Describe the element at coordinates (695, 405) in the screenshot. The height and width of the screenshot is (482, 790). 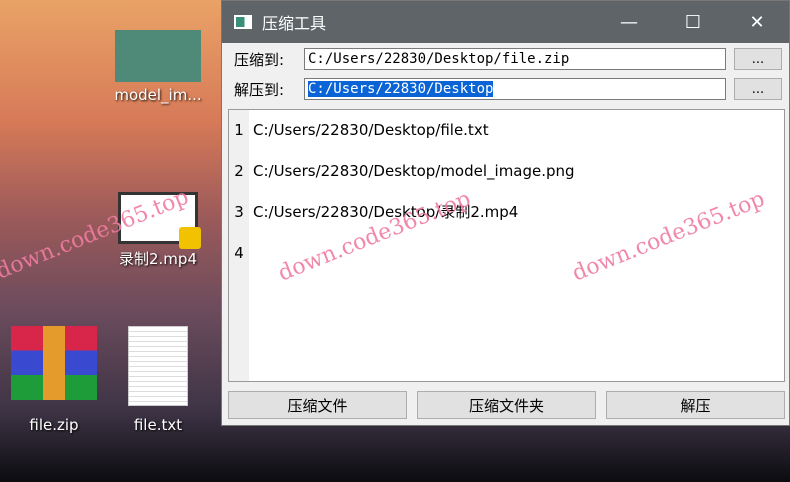
I see `extract-button: 解压` at that location.